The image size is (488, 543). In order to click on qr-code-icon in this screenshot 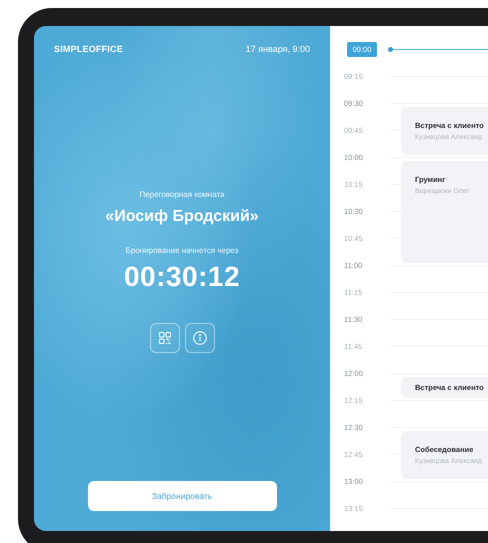, I will do `click(164, 338)`.